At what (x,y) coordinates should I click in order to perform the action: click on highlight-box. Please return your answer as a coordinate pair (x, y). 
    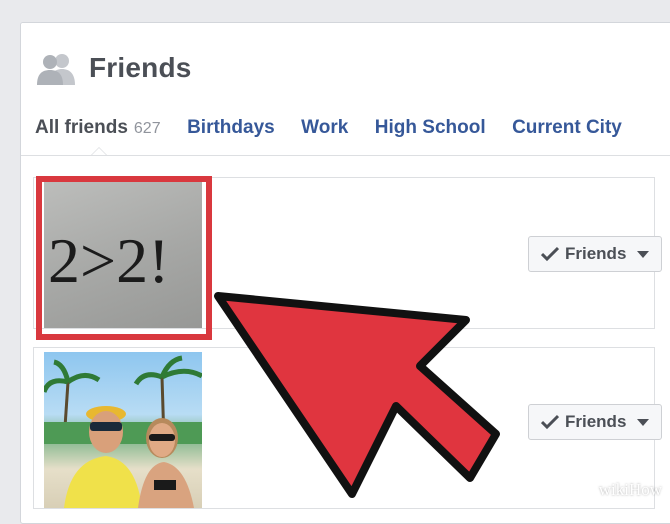
    Looking at the image, I should click on (124, 258).